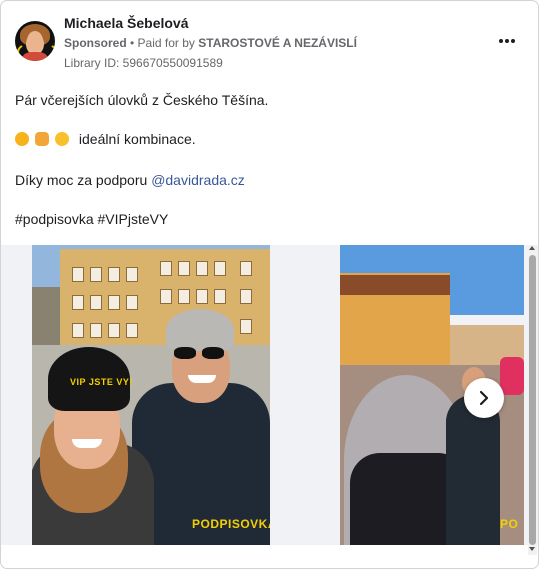  What do you see at coordinates (81, 180) in the screenshot?
I see `post-line-3-prefix: Díky moc za podporu` at bounding box center [81, 180].